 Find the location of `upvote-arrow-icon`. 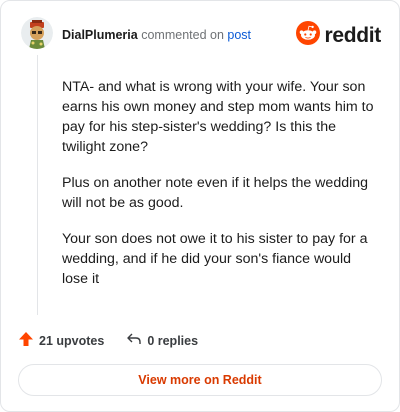

upvote-arrow-icon is located at coordinates (26, 340).